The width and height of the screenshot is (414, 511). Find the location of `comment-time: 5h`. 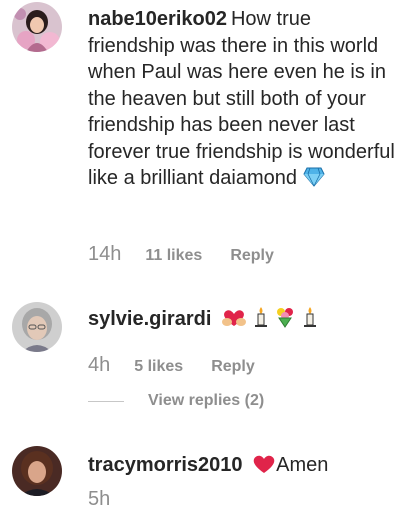

comment-time: 5h is located at coordinates (99, 499).